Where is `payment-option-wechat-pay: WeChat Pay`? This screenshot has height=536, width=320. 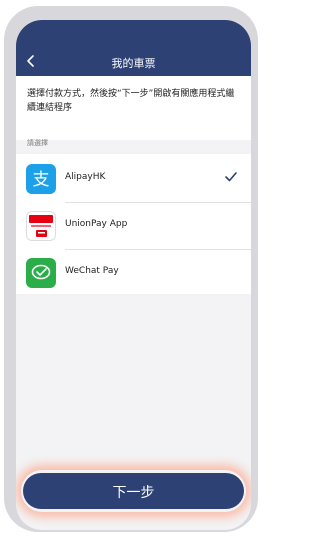 payment-option-wechat-pay: WeChat Pay is located at coordinates (133, 273).